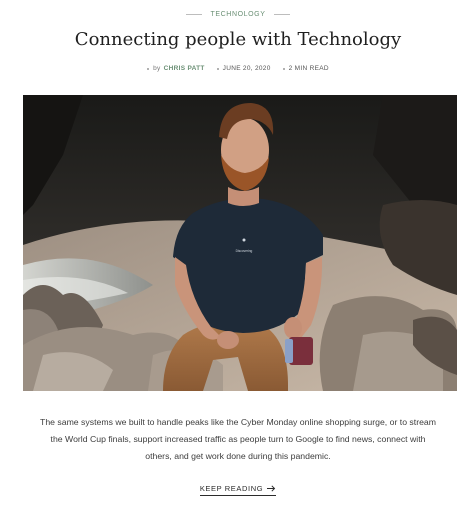  Describe the element at coordinates (231, 488) in the screenshot. I see `keep-reading-label: KEEP READING` at that location.